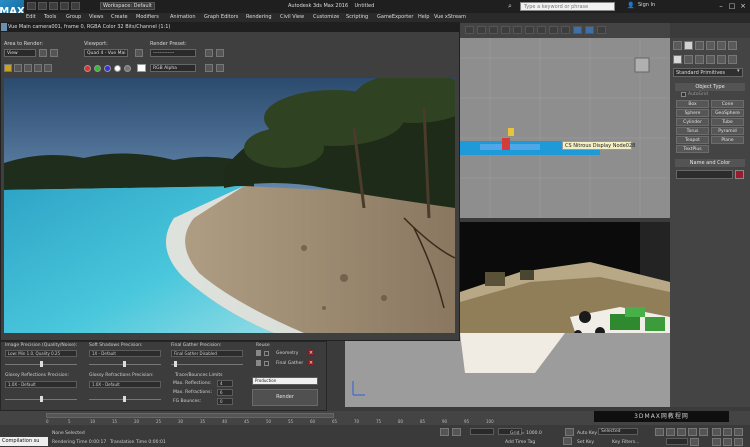 This screenshot has height=447, width=750. I want to click on render-setup-icon, so click(577, 30).